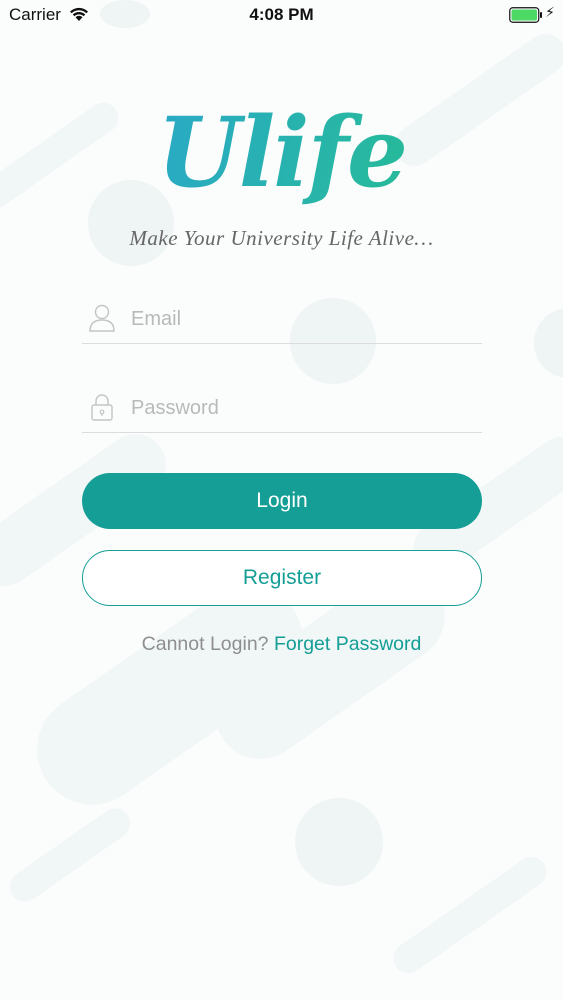 The height and width of the screenshot is (1000, 563). I want to click on charging-icon: ⚡, so click(550, 12).